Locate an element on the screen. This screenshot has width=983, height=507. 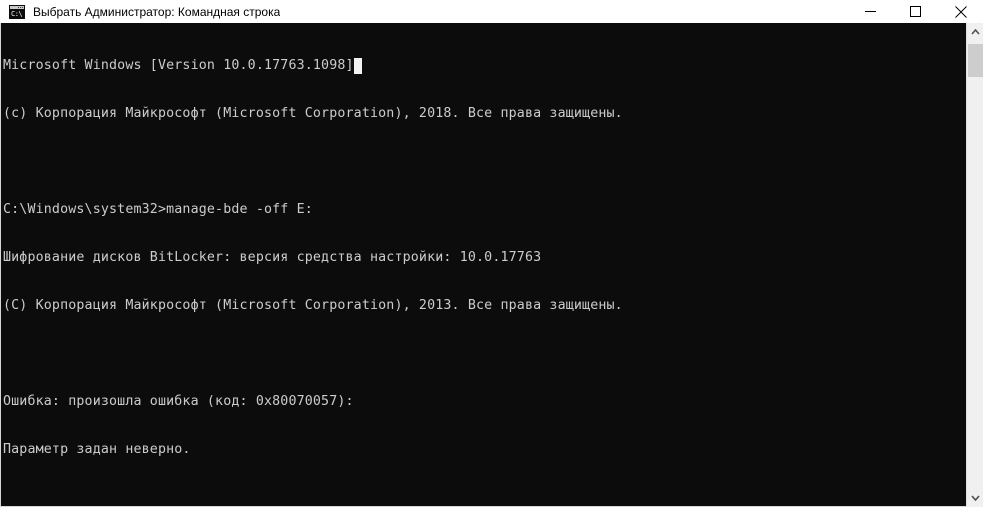
console-line: C:\Windows\system32>manage-bde -off E: is located at coordinates (158, 209).